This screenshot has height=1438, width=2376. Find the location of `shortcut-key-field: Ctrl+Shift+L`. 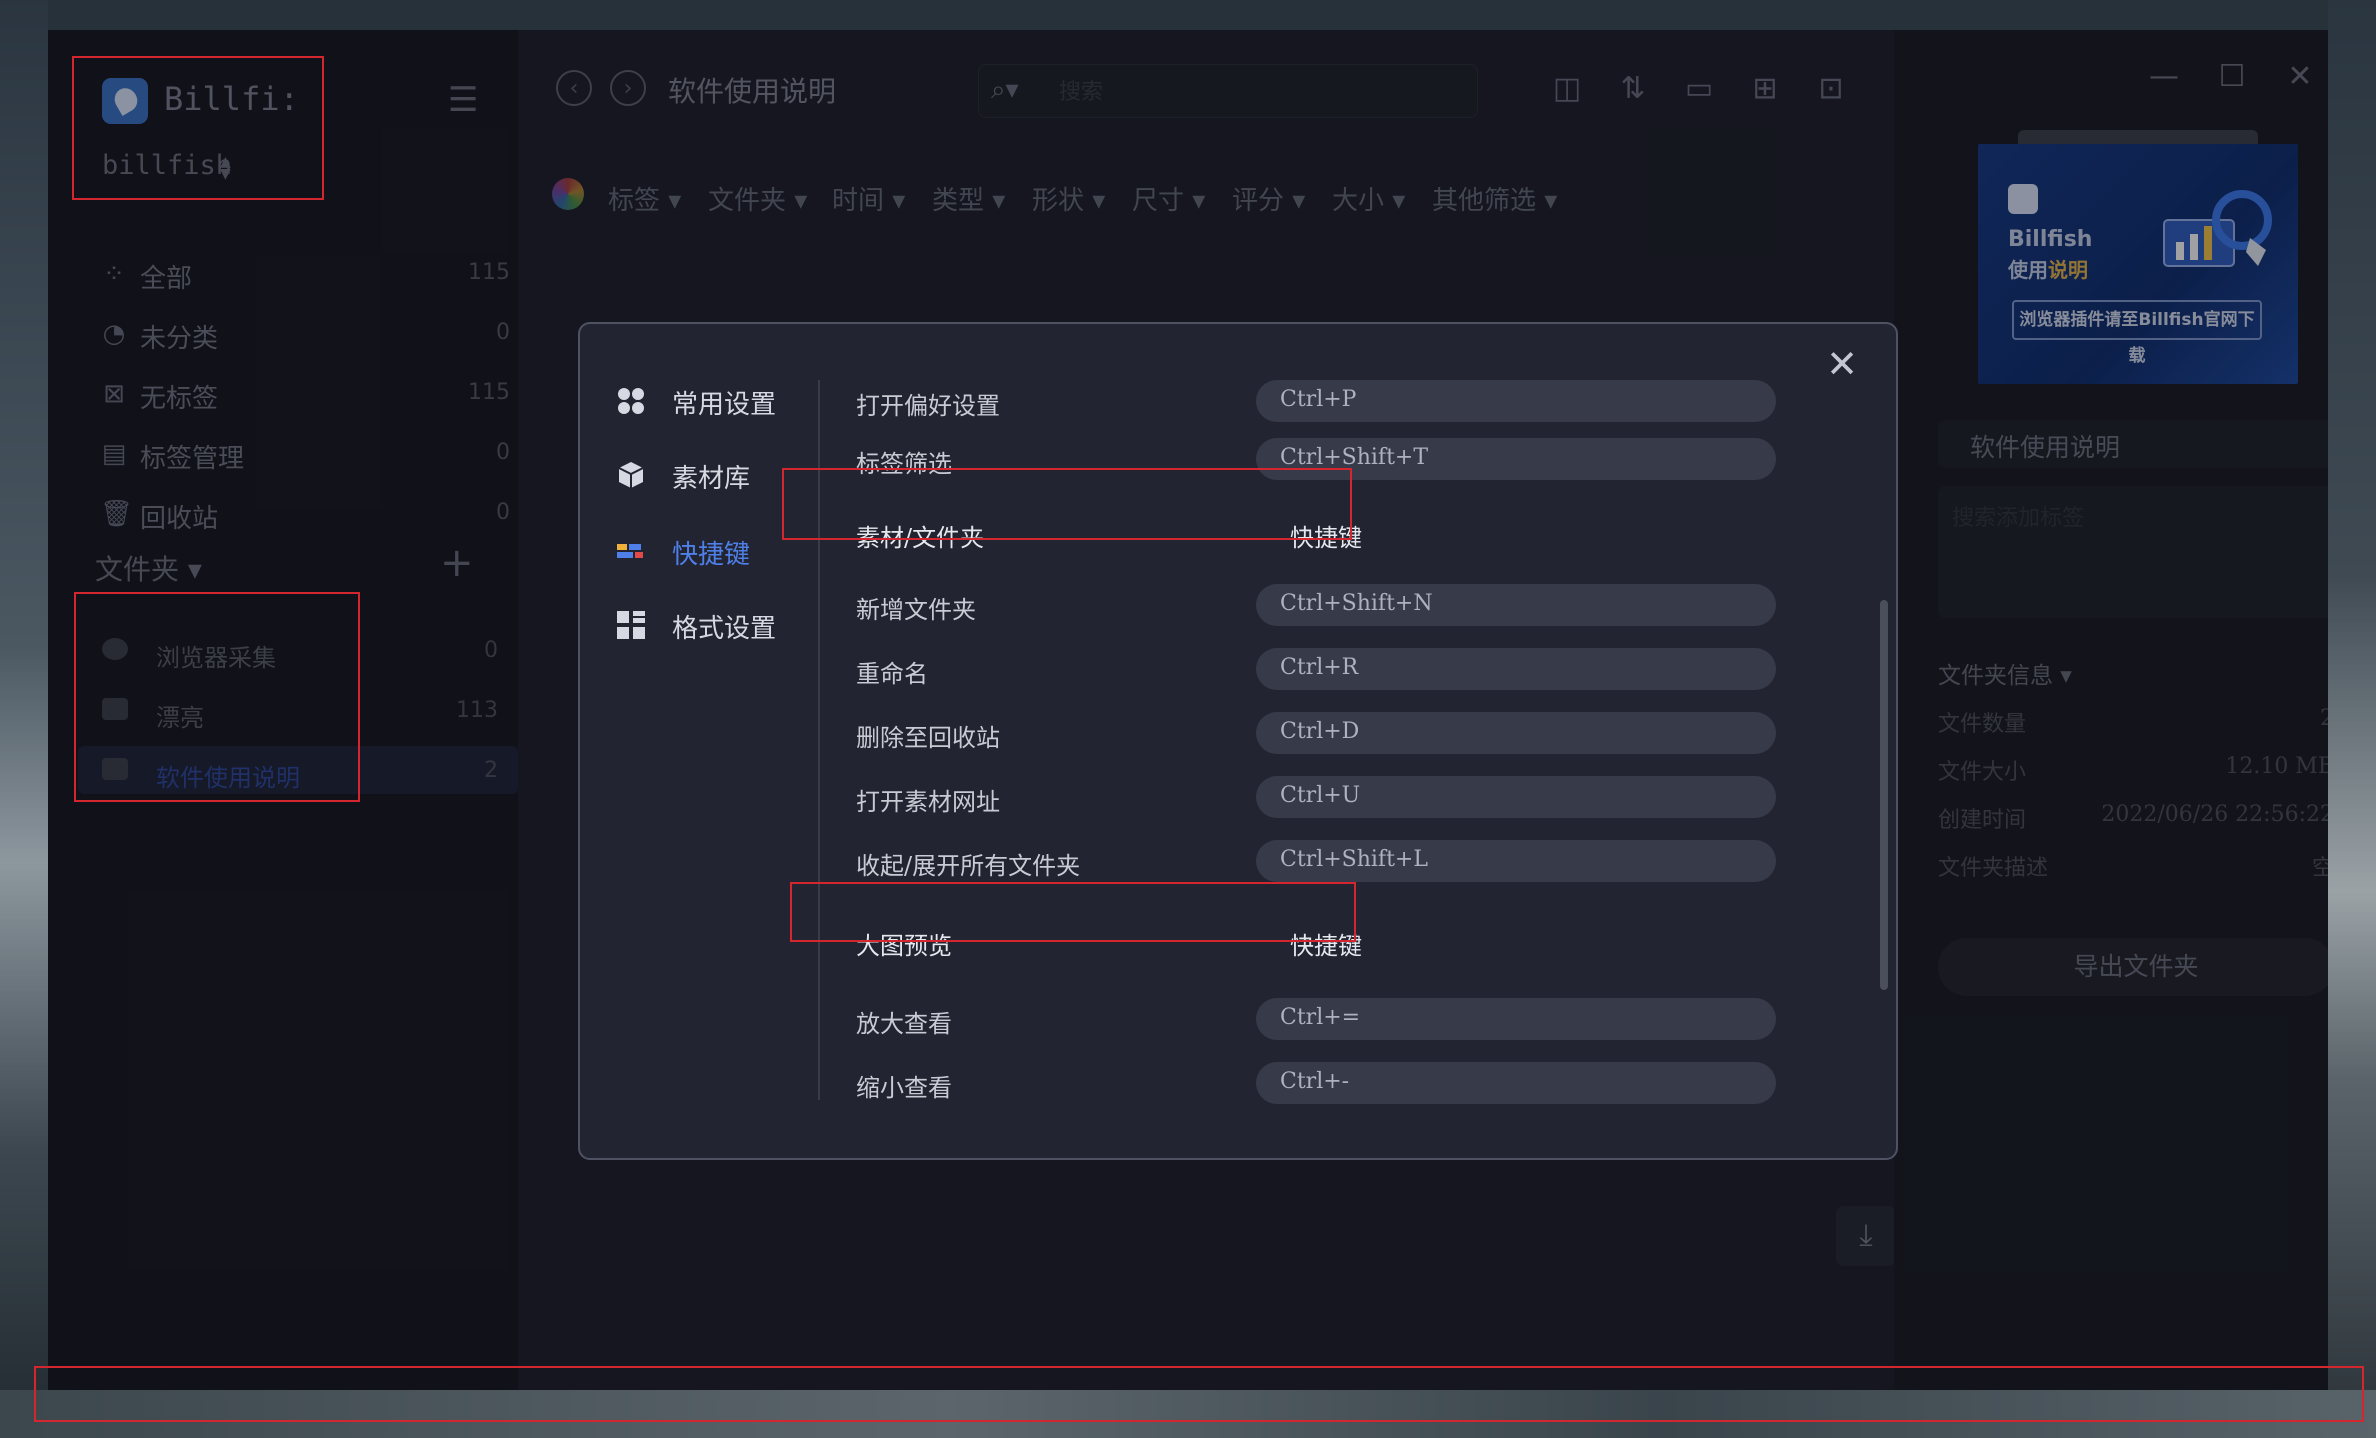

shortcut-key-field: Ctrl+Shift+L is located at coordinates (1516, 861).